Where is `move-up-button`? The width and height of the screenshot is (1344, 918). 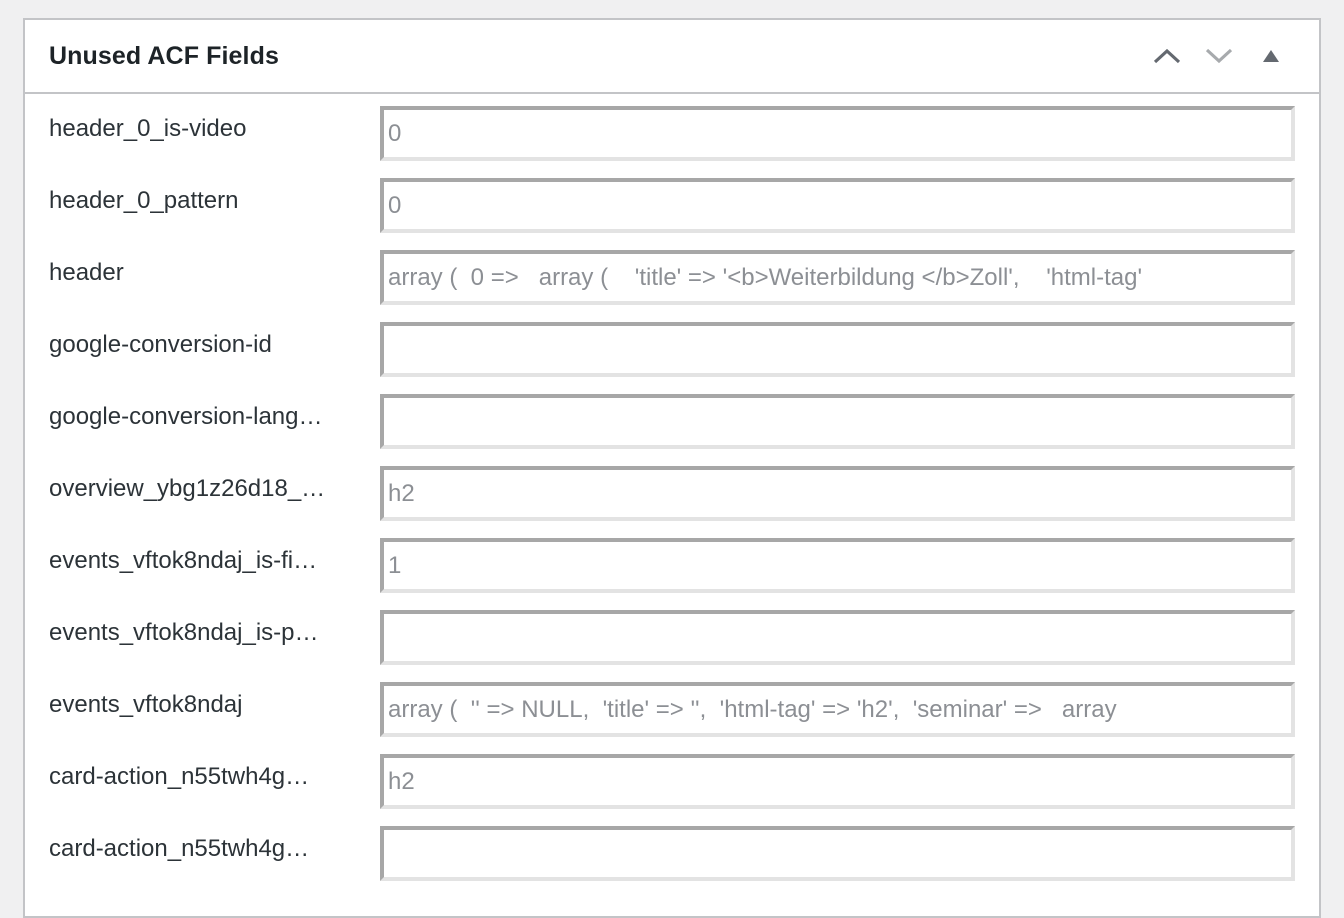 move-up-button is located at coordinates (1167, 56).